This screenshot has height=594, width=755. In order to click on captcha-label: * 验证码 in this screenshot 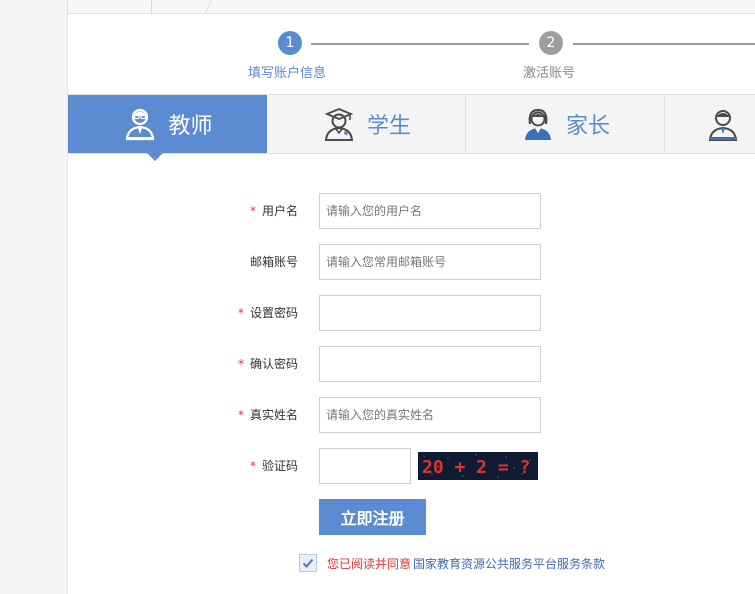, I will do `click(274, 466)`.